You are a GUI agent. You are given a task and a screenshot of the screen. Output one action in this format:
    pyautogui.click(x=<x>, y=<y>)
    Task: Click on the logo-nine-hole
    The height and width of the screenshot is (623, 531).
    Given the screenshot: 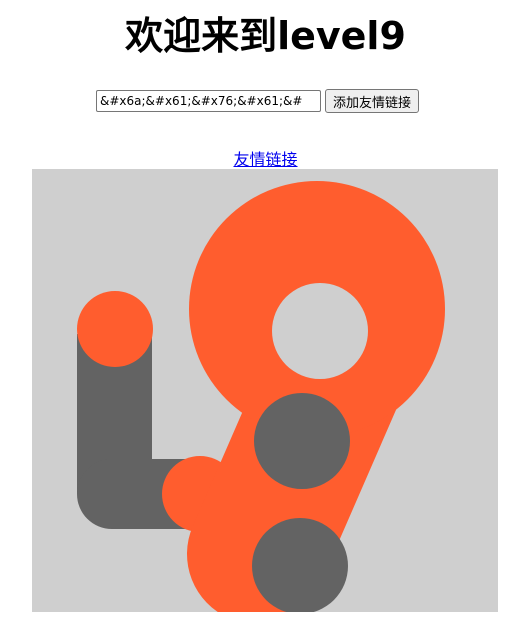 What is the action you would take?
    pyautogui.click(x=320, y=331)
    